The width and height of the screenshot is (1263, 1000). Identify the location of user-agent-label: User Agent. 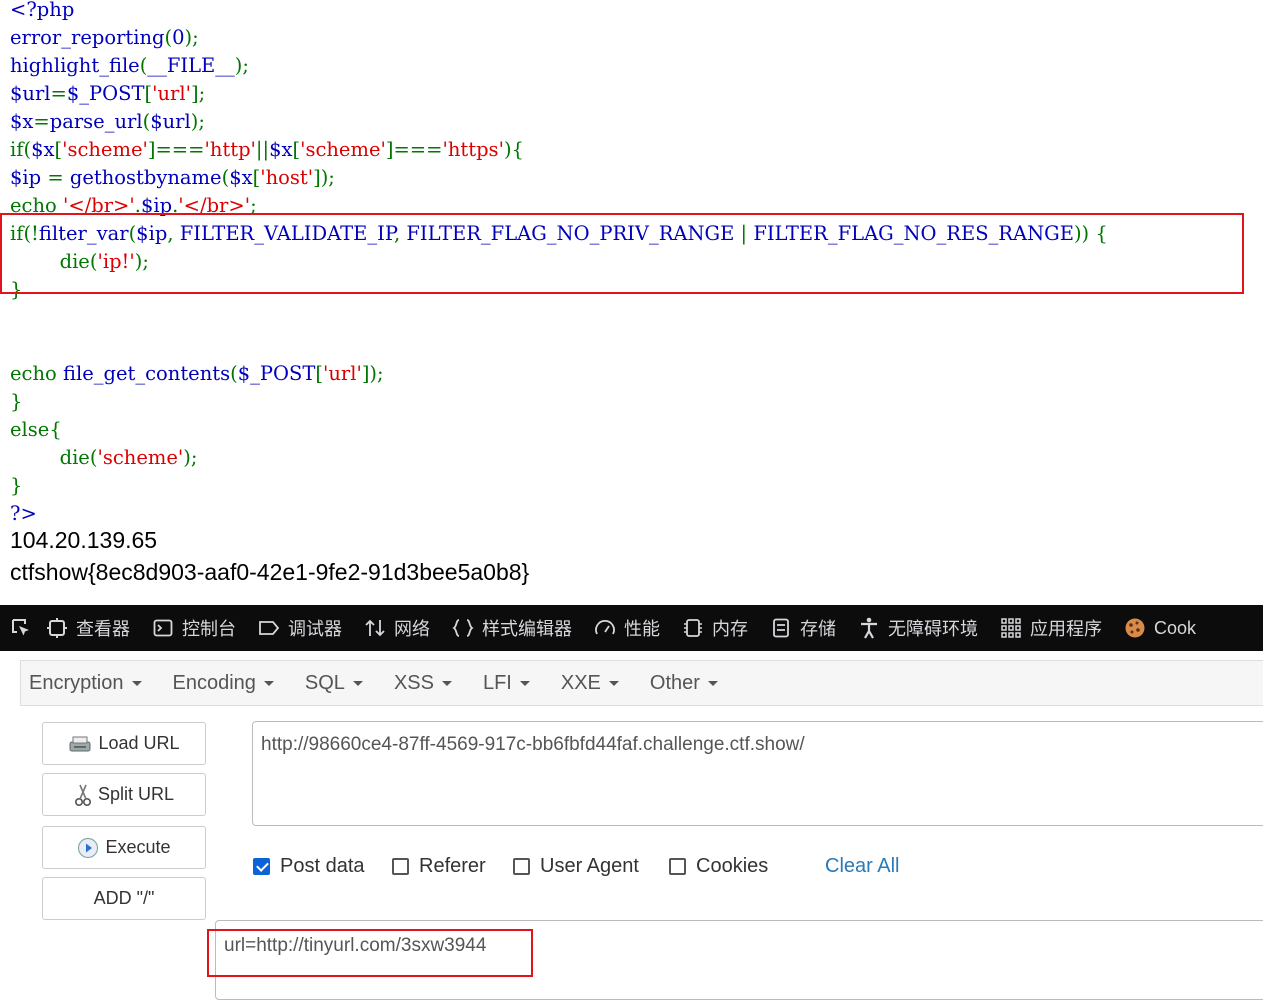
(589, 866).